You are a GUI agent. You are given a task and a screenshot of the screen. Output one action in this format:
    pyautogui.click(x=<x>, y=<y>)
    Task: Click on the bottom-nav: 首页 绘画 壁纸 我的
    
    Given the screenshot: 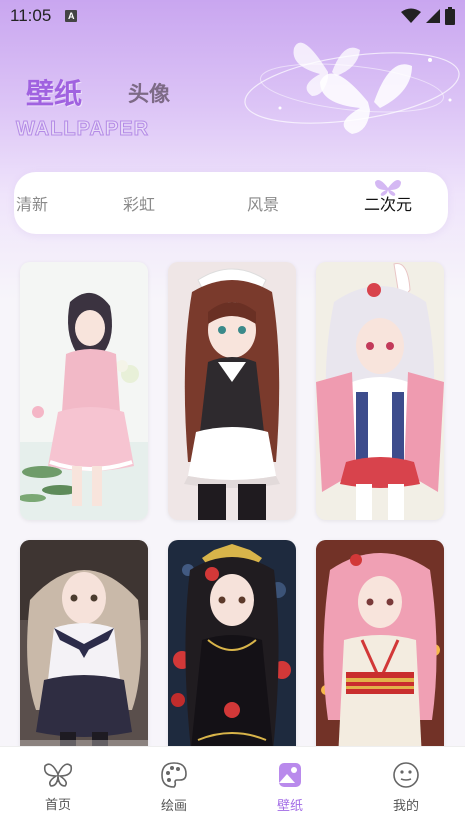 What is the action you would take?
    pyautogui.click(x=232, y=786)
    